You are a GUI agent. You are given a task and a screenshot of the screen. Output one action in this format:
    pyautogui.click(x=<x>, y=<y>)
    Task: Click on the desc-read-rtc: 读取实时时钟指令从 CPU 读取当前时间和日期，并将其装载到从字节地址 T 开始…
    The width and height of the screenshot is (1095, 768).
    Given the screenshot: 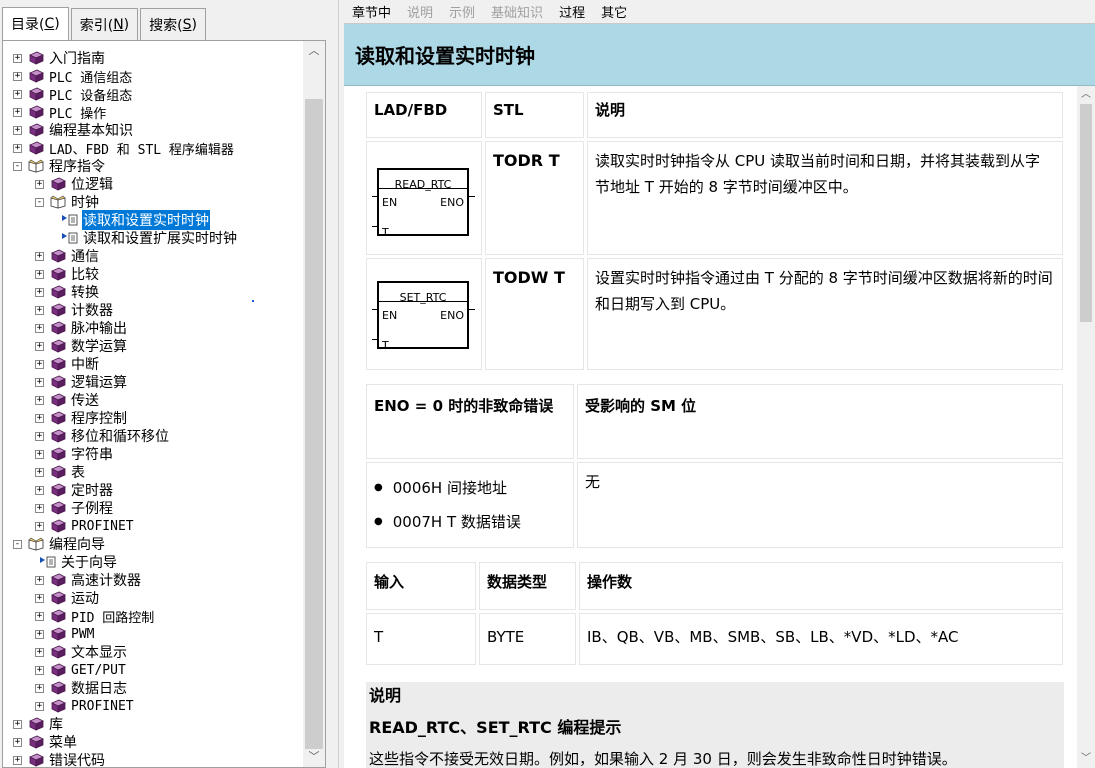 What is the action you would take?
    pyautogui.click(x=825, y=198)
    